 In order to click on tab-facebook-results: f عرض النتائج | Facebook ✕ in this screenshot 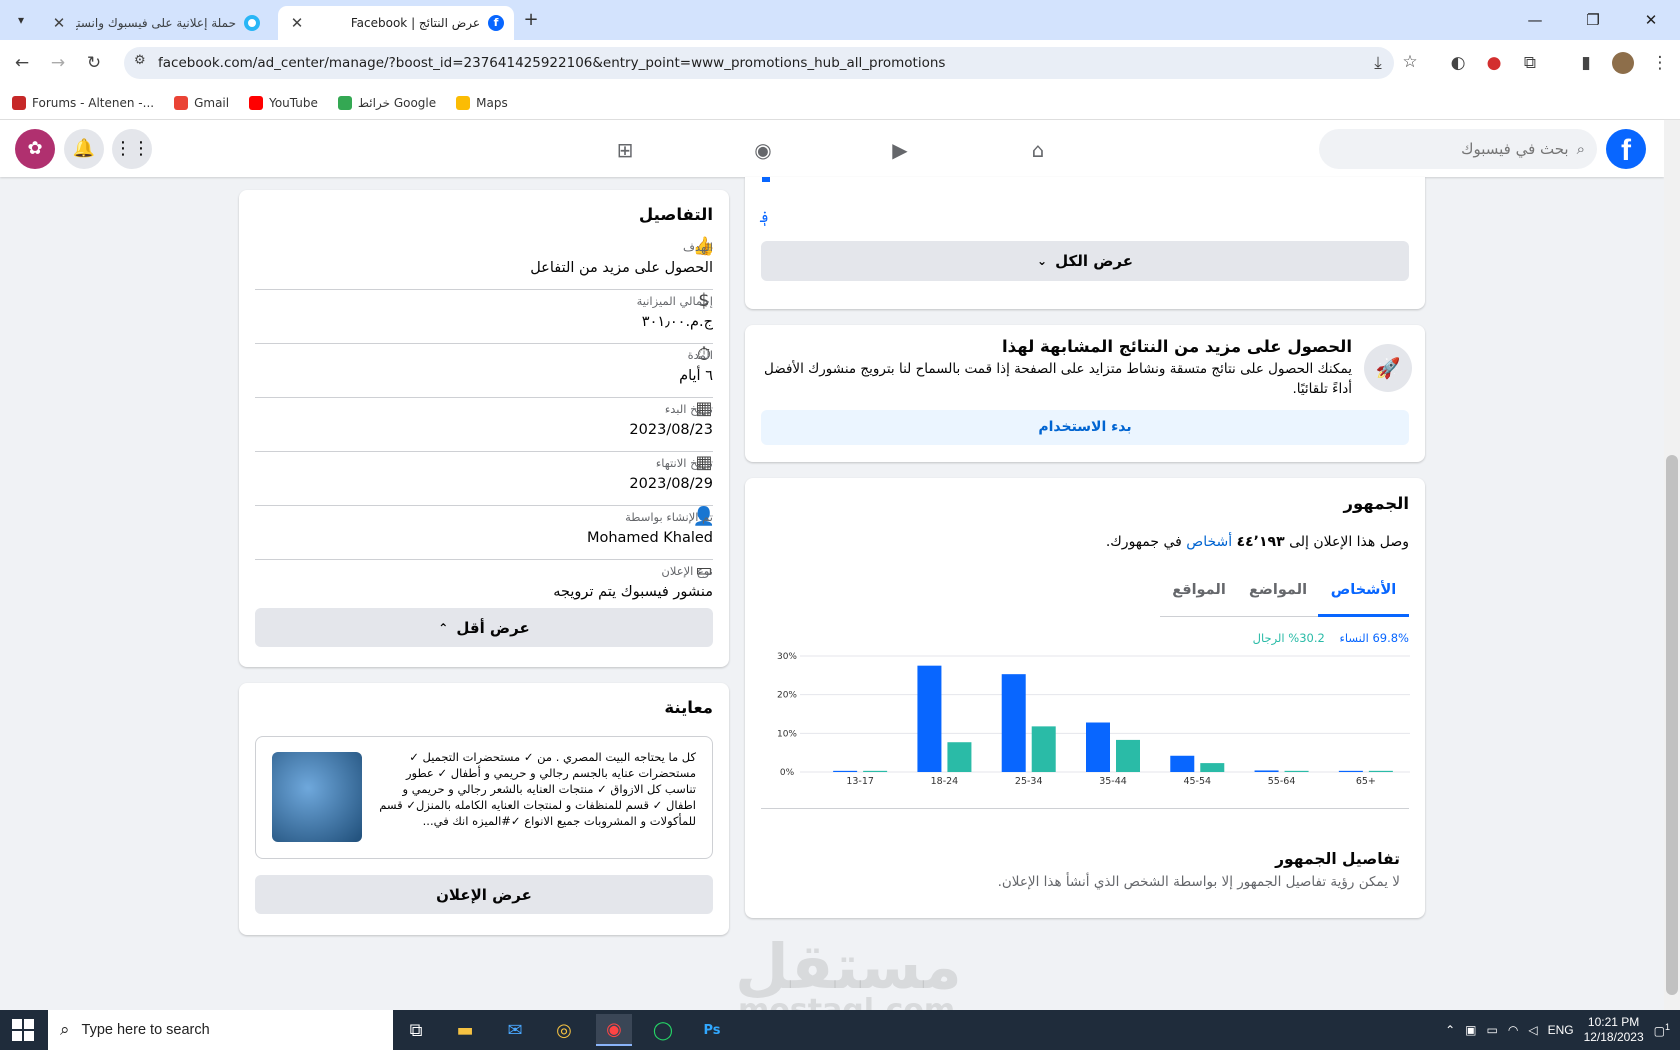, I will do `click(396, 23)`.